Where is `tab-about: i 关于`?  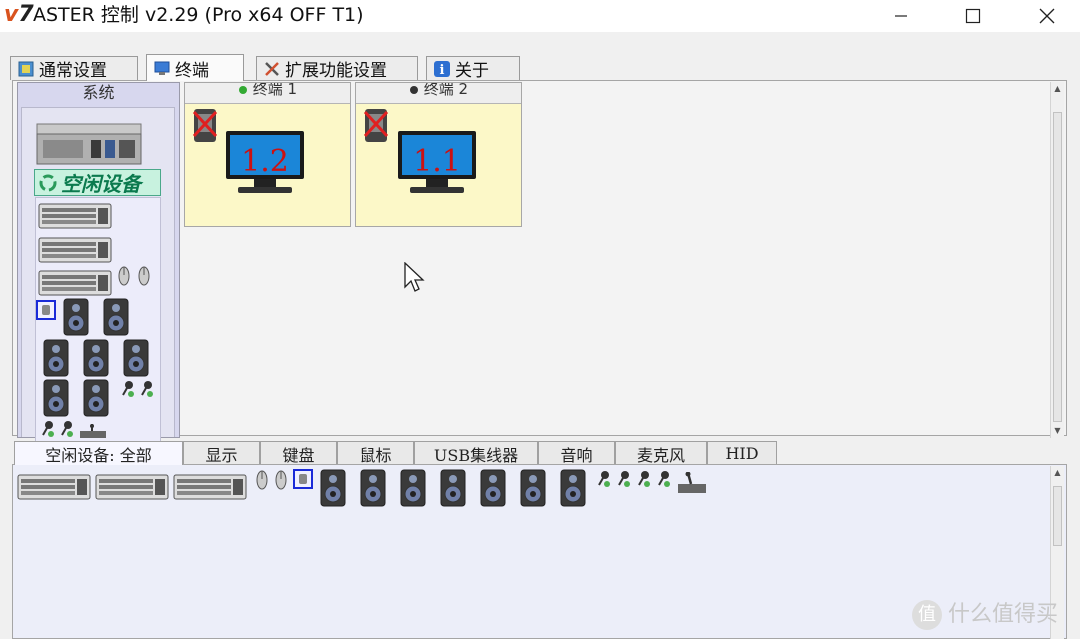
tab-about: i 关于 is located at coordinates (473, 68).